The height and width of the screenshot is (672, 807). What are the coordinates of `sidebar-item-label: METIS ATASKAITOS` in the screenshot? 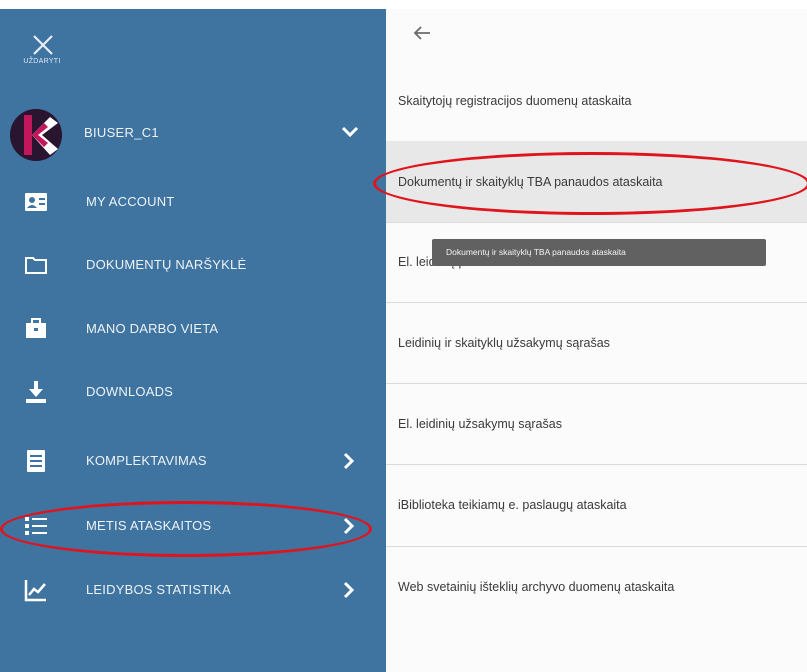 It's located at (149, 525).